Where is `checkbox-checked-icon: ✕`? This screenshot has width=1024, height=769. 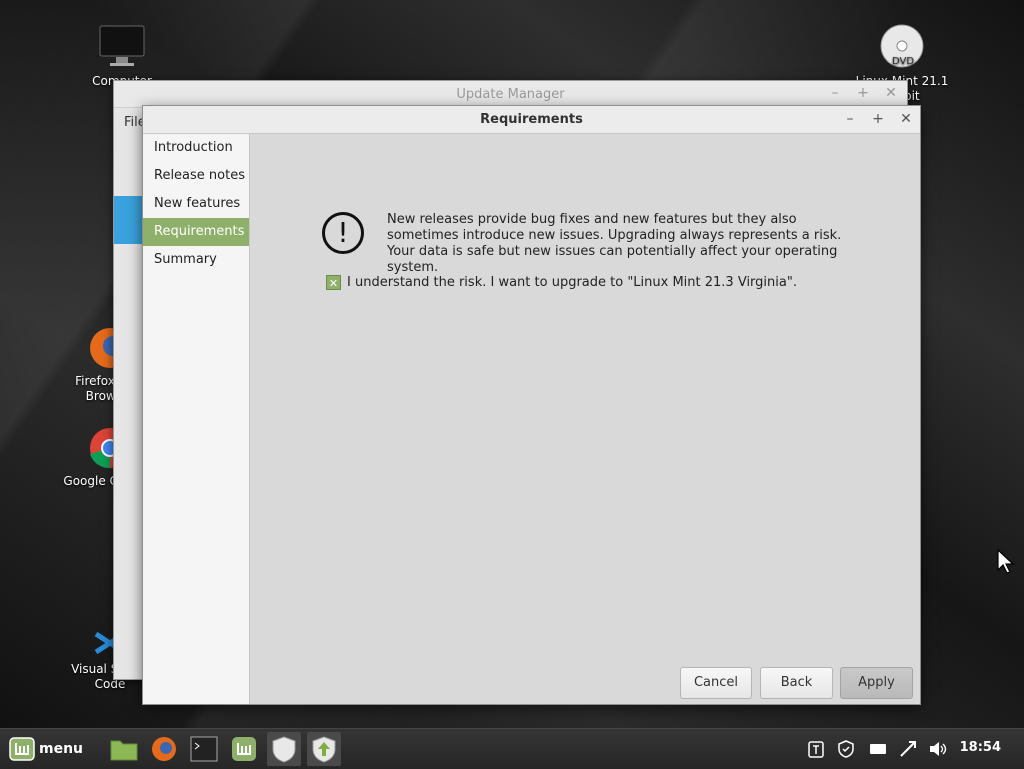
checkbox-checked-icon: ✕ is located at coordinates (333, 282).